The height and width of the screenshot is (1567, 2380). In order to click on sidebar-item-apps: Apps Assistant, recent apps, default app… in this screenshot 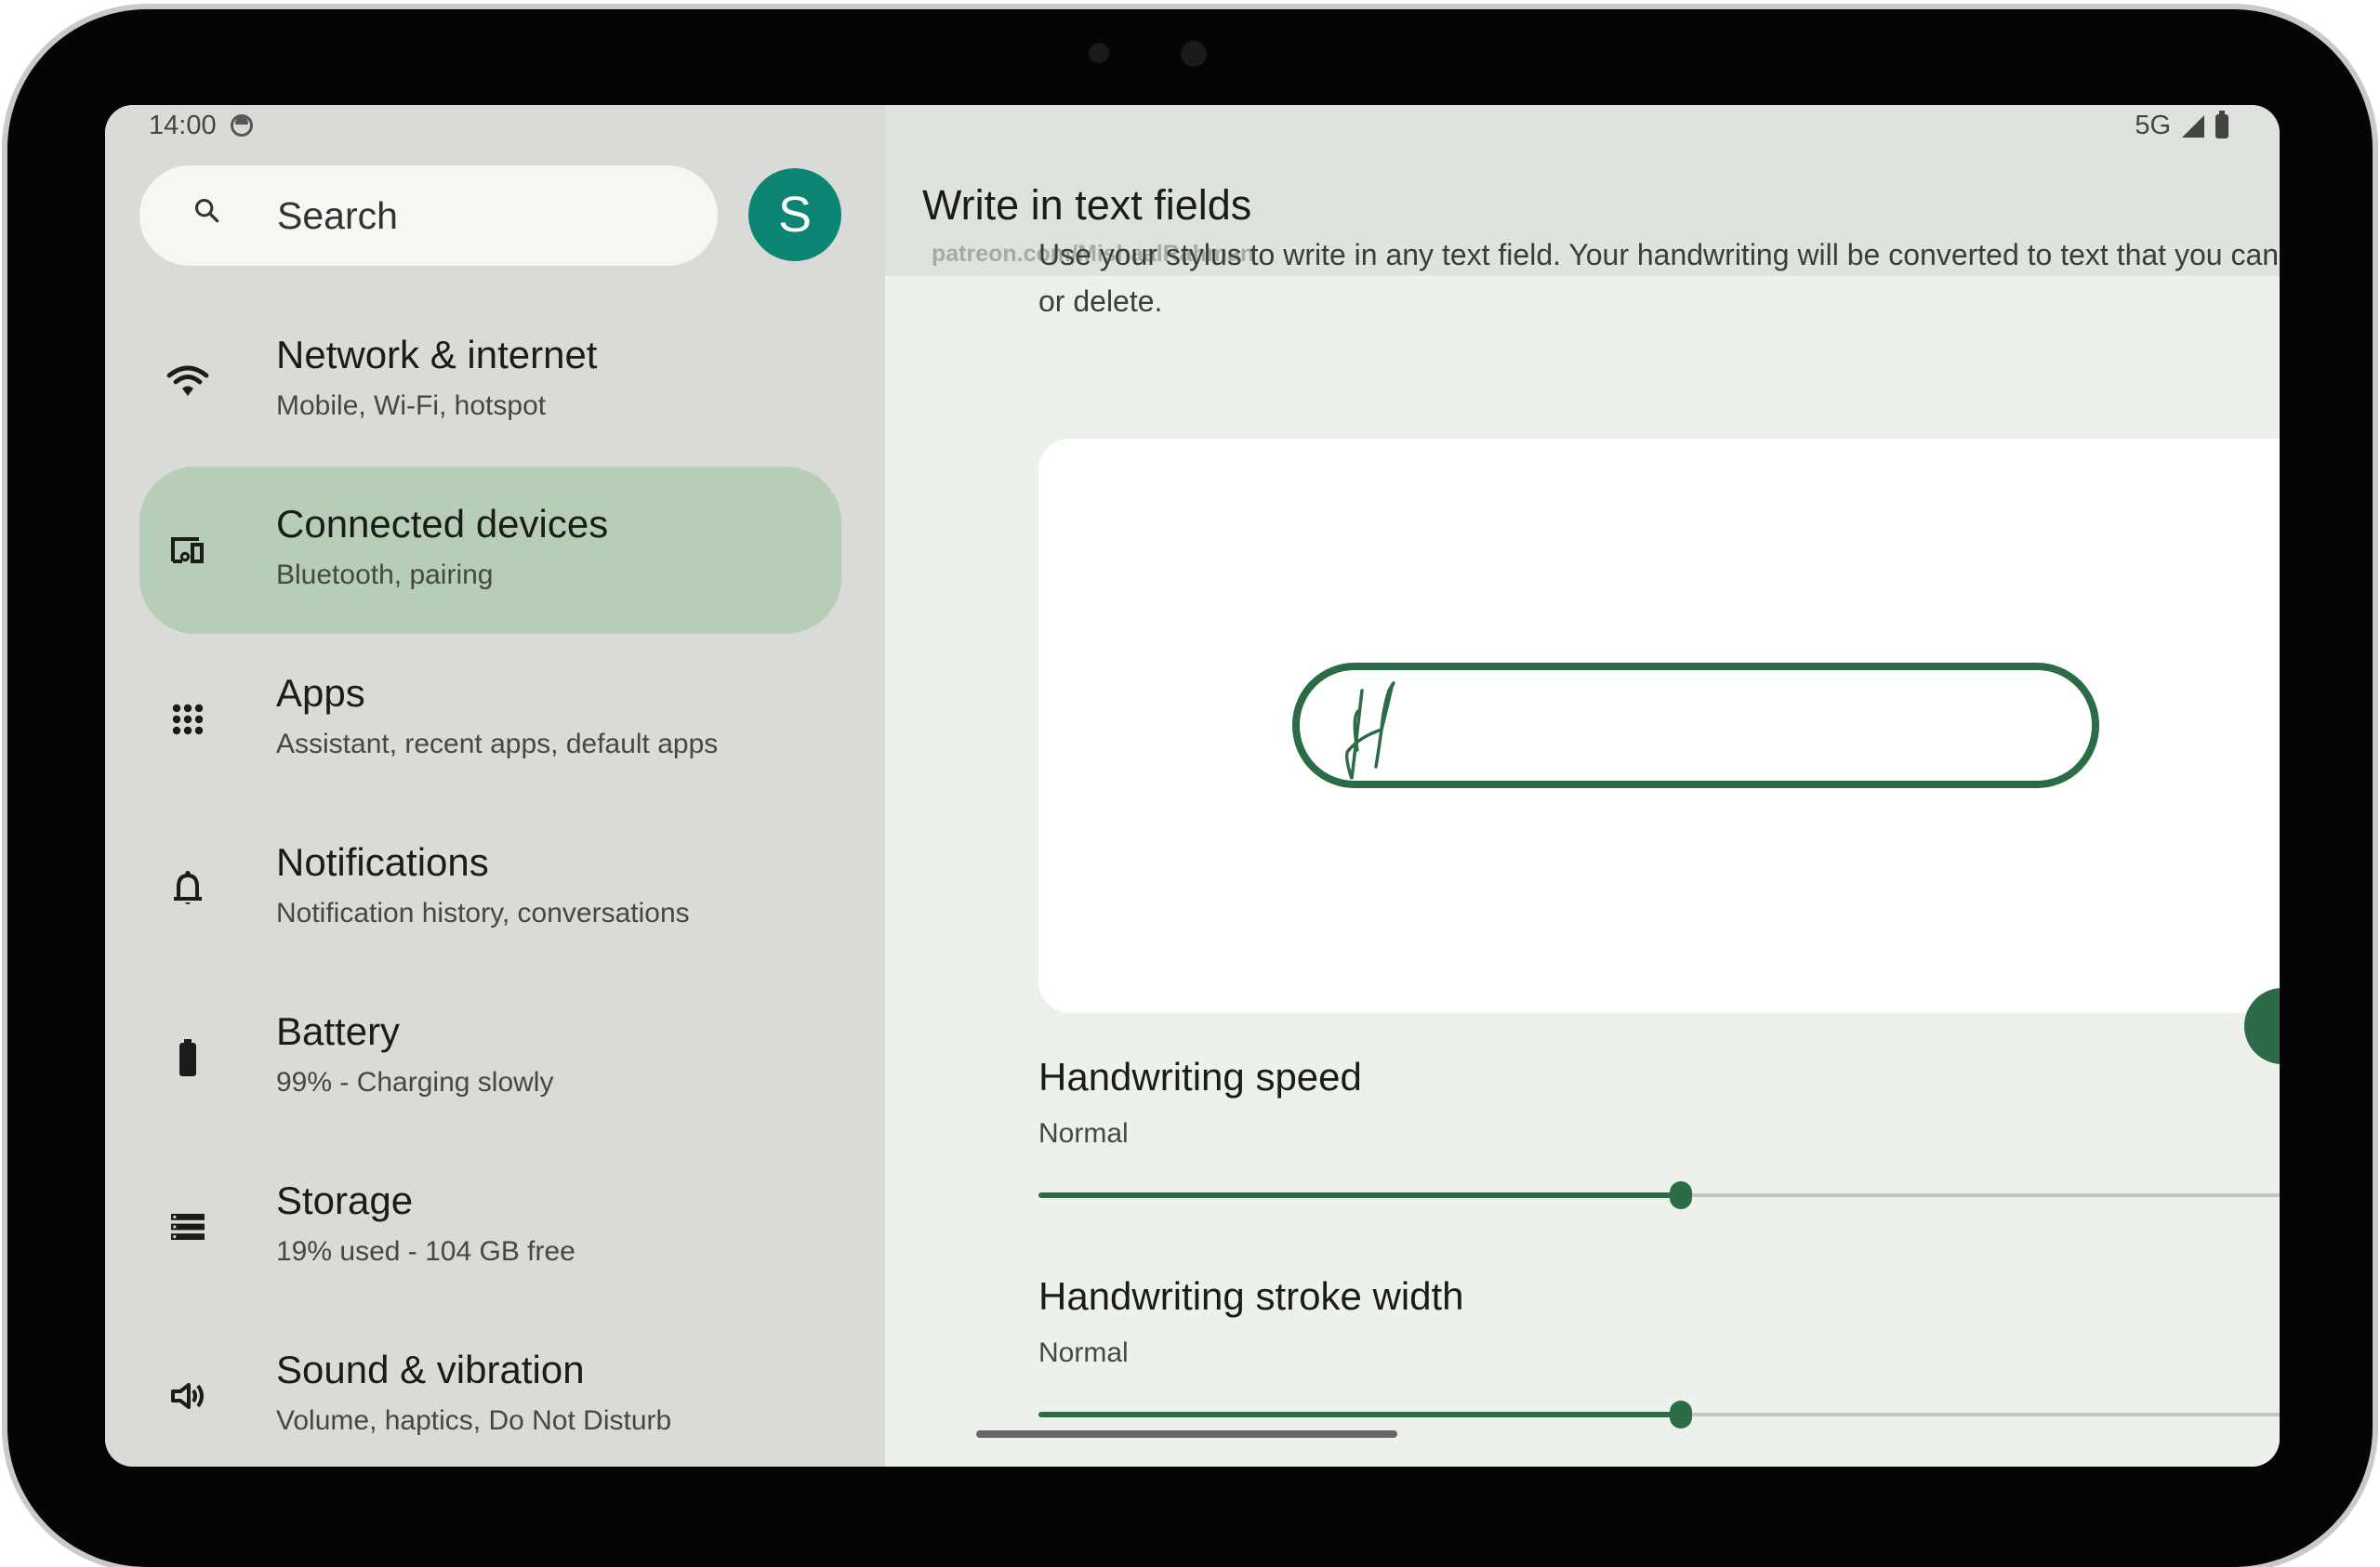, I will do `click(490, 719)`.